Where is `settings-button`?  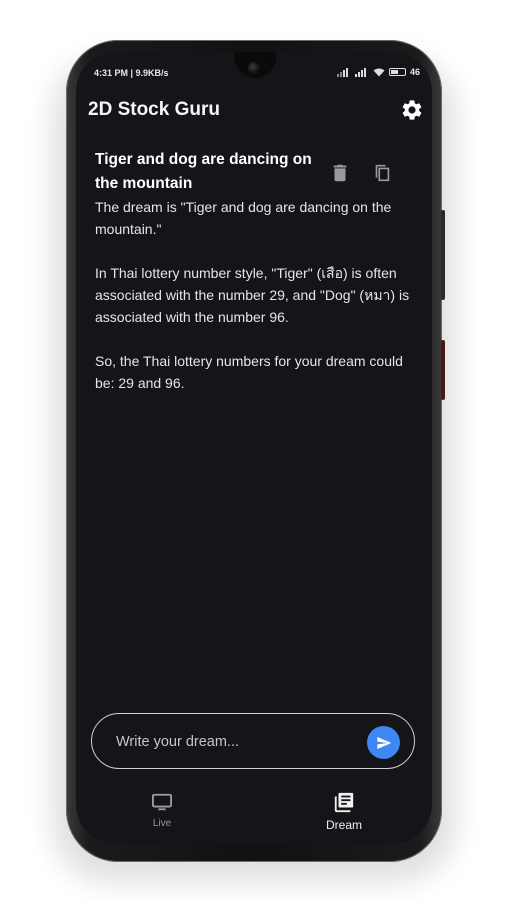
settings-button is located at coordinates (412, 110).